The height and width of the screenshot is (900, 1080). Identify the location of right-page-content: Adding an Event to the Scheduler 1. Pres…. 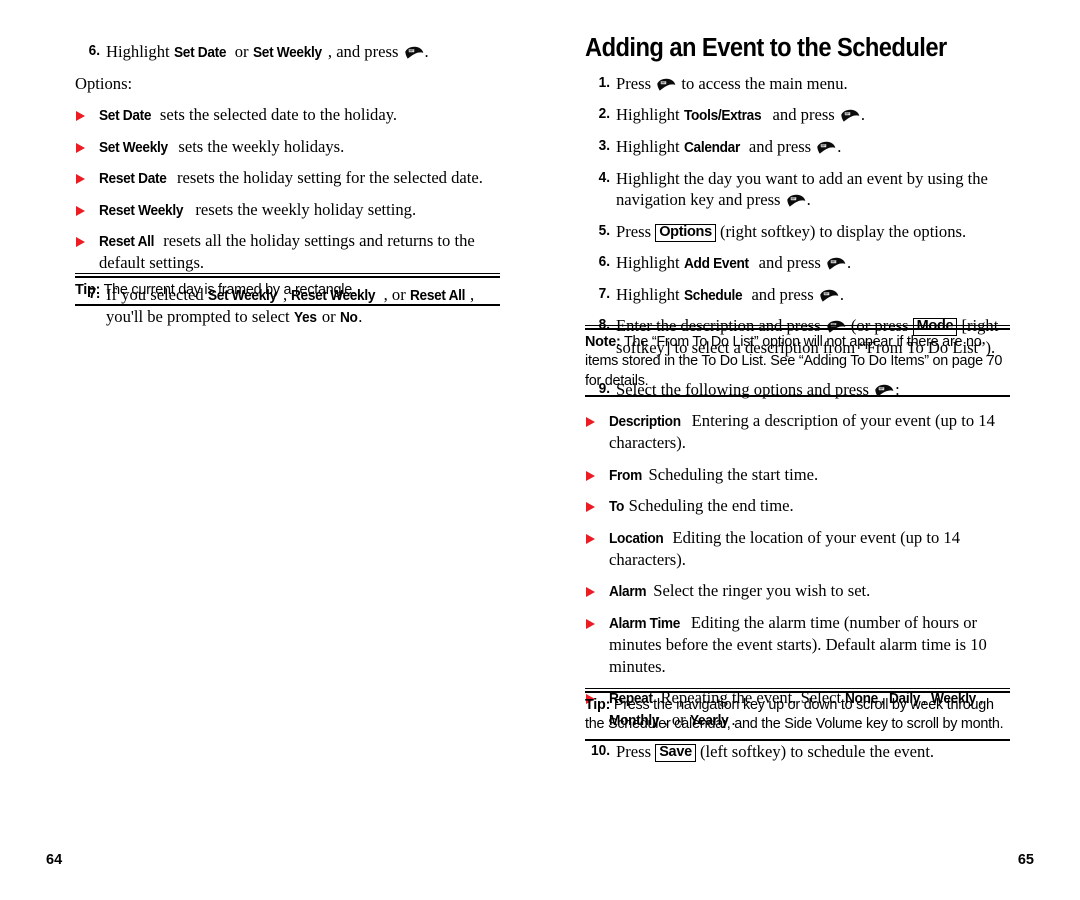
(797, 201).